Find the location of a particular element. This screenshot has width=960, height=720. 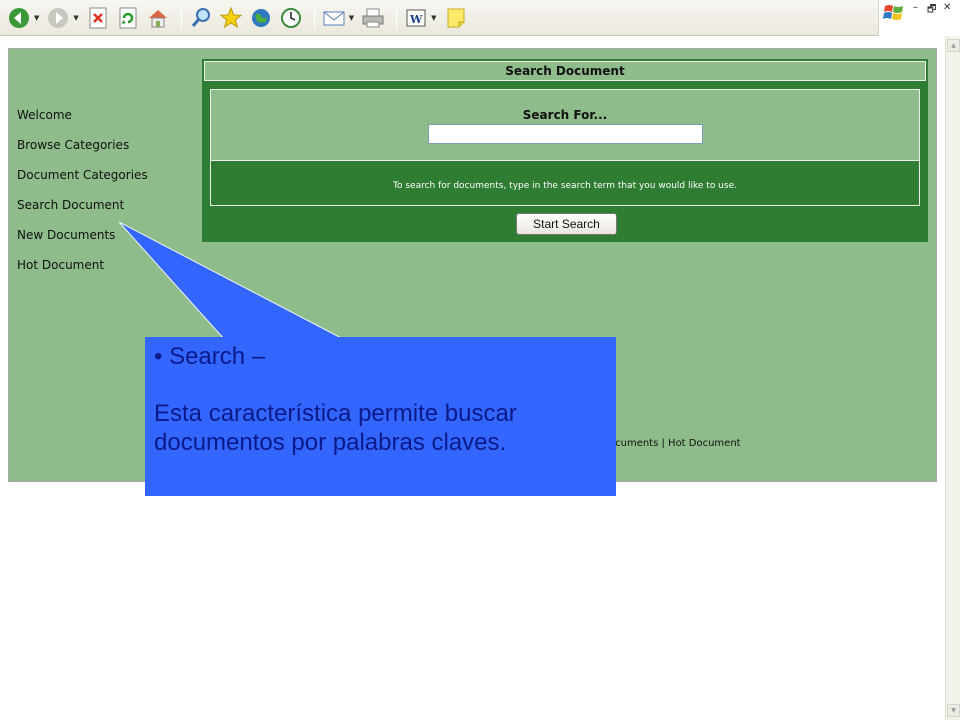

search-panel-title: Search Document is located at coordinates (565, 71).